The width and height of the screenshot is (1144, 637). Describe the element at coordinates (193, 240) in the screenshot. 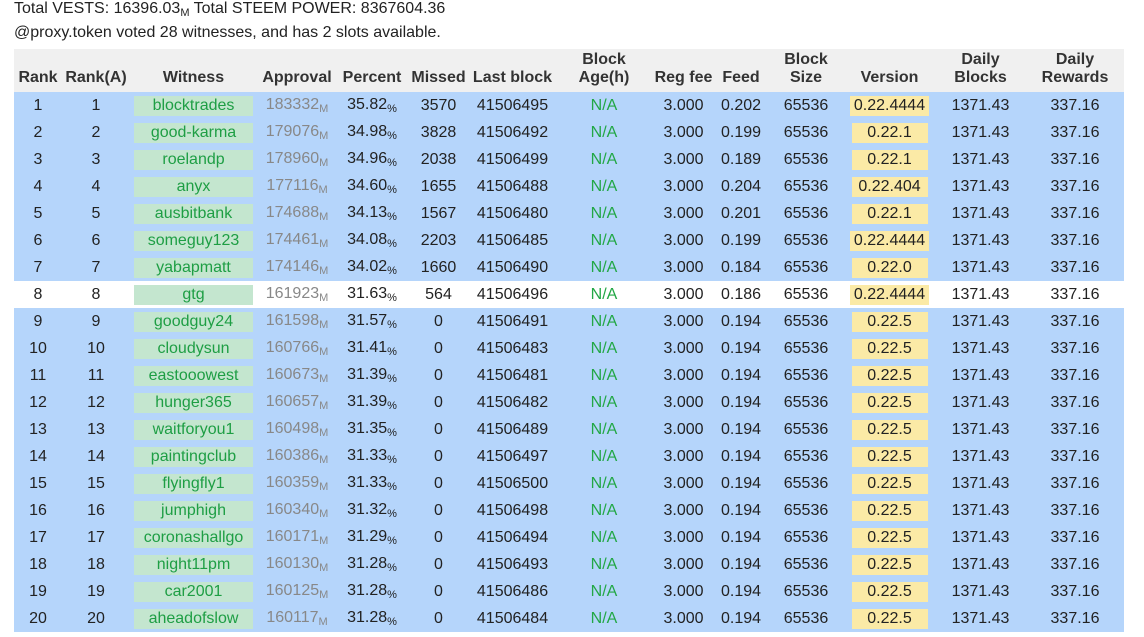

I see `witness-name-link: someguy123` at that location.